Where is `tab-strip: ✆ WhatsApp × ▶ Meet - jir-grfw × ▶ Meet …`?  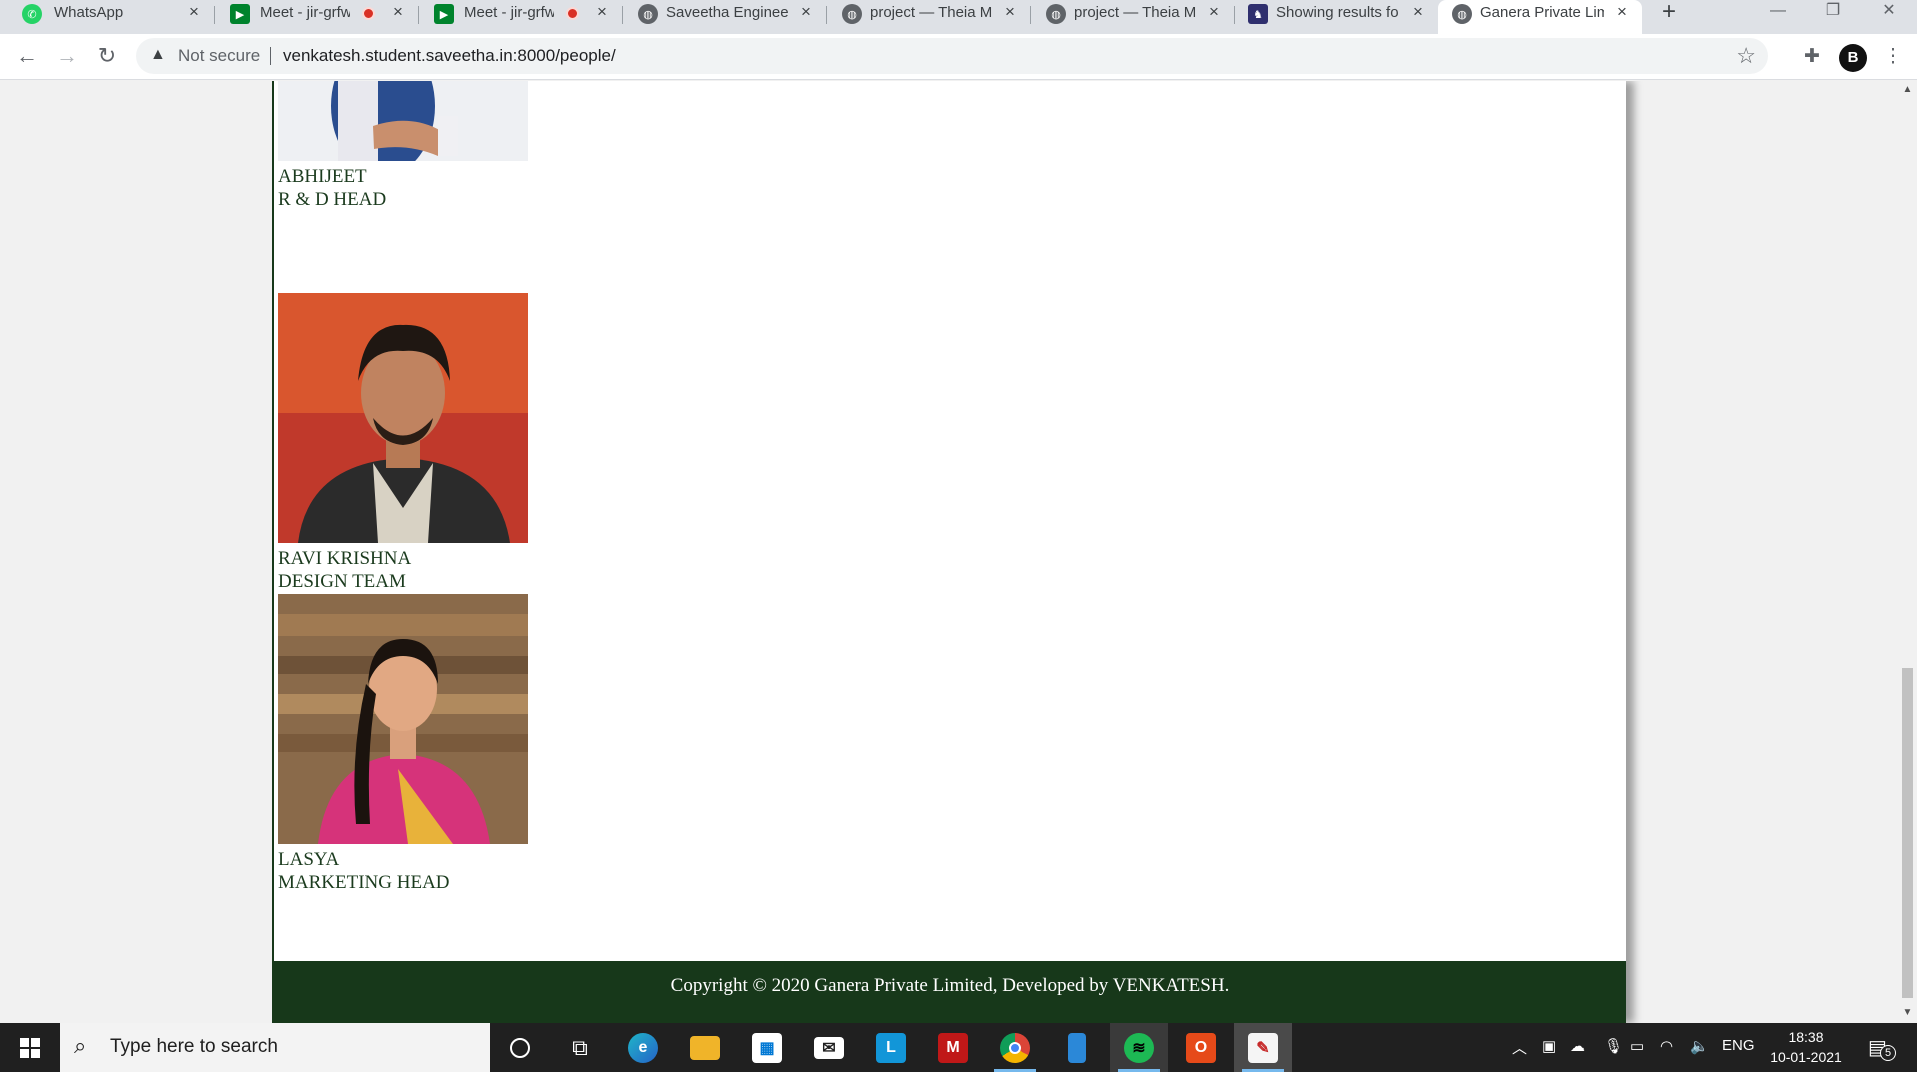 tab-strip: ✆ WhatsApp × ▶ Meet - jir-grfw × ▶ Meet … is located at coordinates (958, 17).